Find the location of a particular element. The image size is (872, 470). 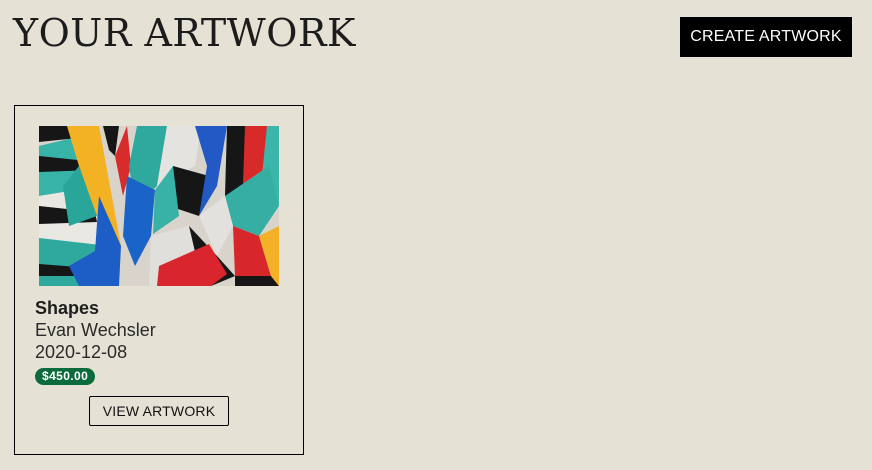

artwork-image is located at coordinates (159, 206).